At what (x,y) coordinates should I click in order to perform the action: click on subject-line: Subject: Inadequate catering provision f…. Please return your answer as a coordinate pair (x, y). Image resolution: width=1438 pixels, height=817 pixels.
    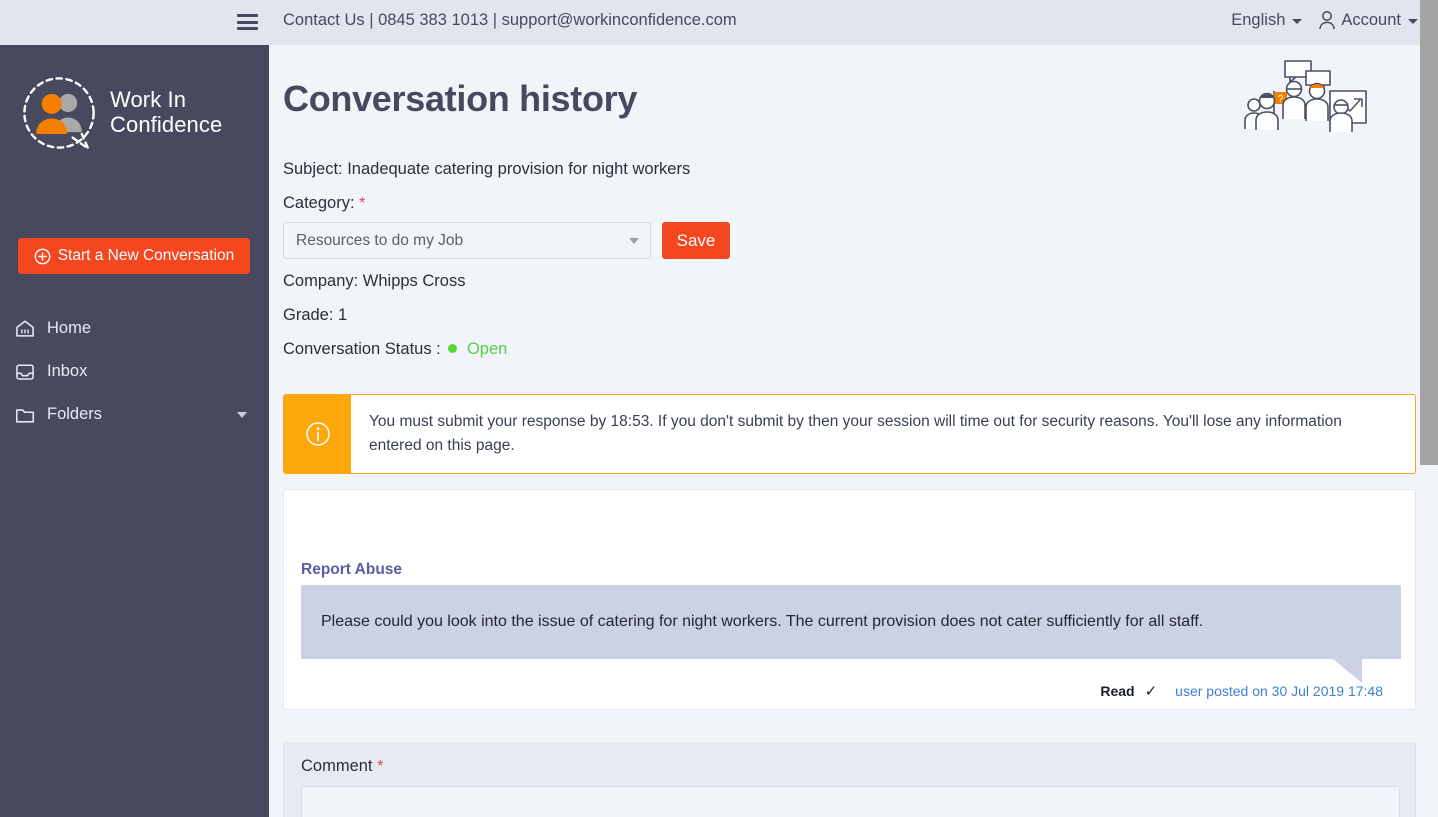
    Looking at the image, I should click on (487, 169).